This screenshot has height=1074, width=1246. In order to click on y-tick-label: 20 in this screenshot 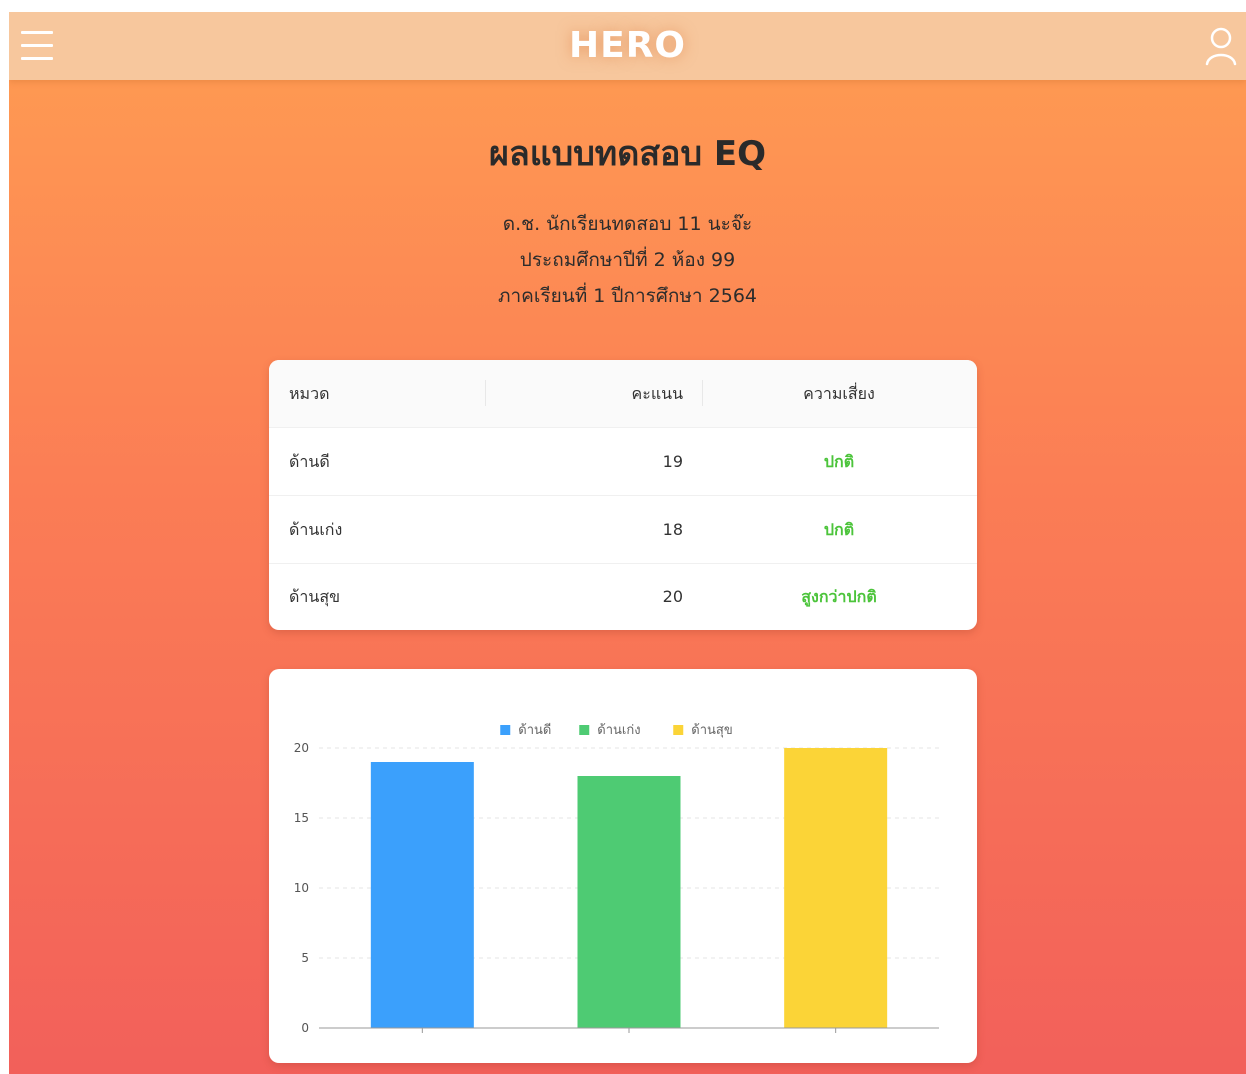, I will do `click(301, 748)`.